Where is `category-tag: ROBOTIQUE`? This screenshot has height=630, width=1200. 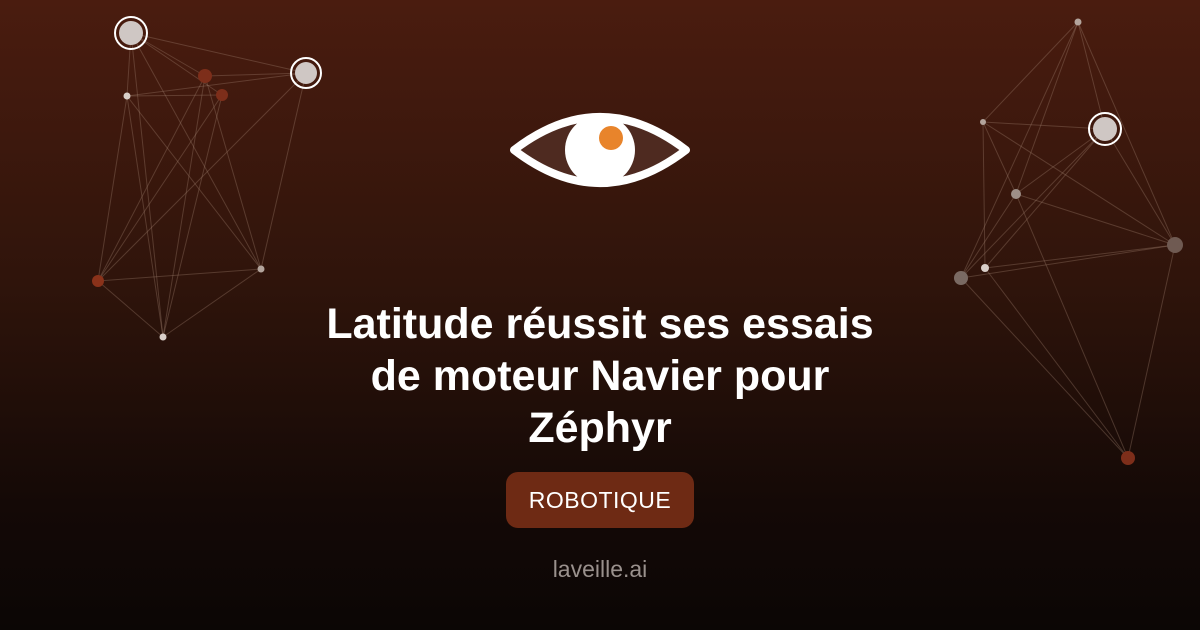
category-tag: ROBOTIQUE is located at coordinates (600, 500).